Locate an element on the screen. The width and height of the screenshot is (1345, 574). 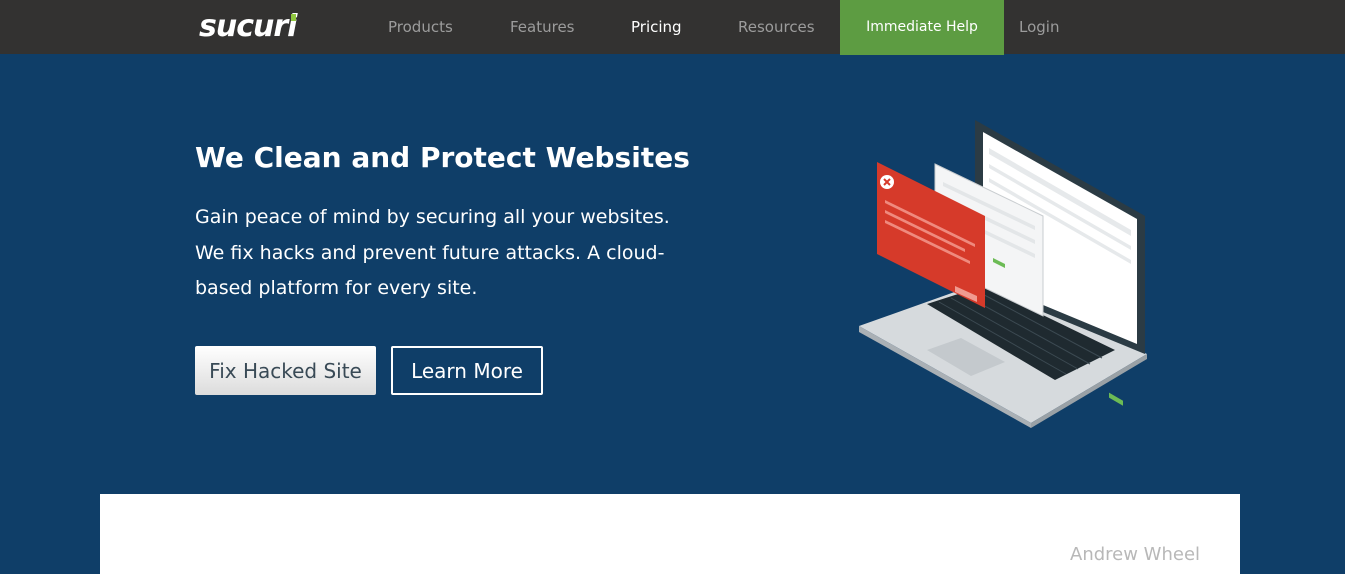
nav-pricing: Pricing is located at coordinates (656, 27).